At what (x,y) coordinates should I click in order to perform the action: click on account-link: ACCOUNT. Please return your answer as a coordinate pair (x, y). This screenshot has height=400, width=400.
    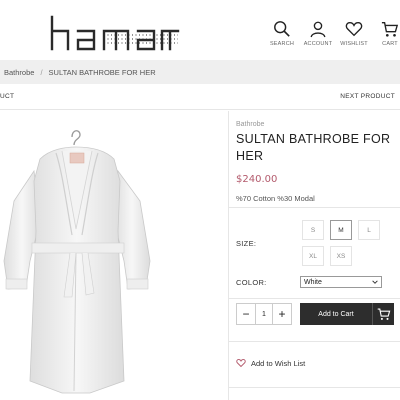
    Looking at the image, I should click on (318, 33).